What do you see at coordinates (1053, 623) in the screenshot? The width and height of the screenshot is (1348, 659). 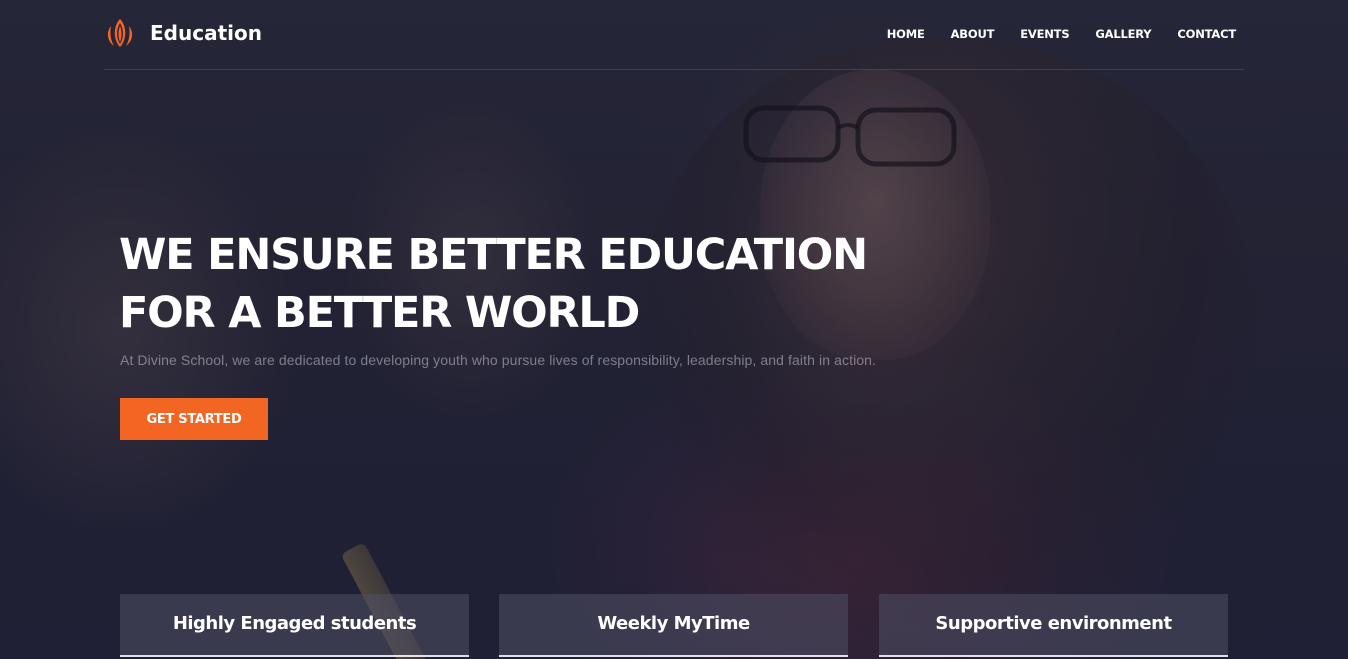 I see `feature-title: Supportive environment` at bounding box center [1053, 623].